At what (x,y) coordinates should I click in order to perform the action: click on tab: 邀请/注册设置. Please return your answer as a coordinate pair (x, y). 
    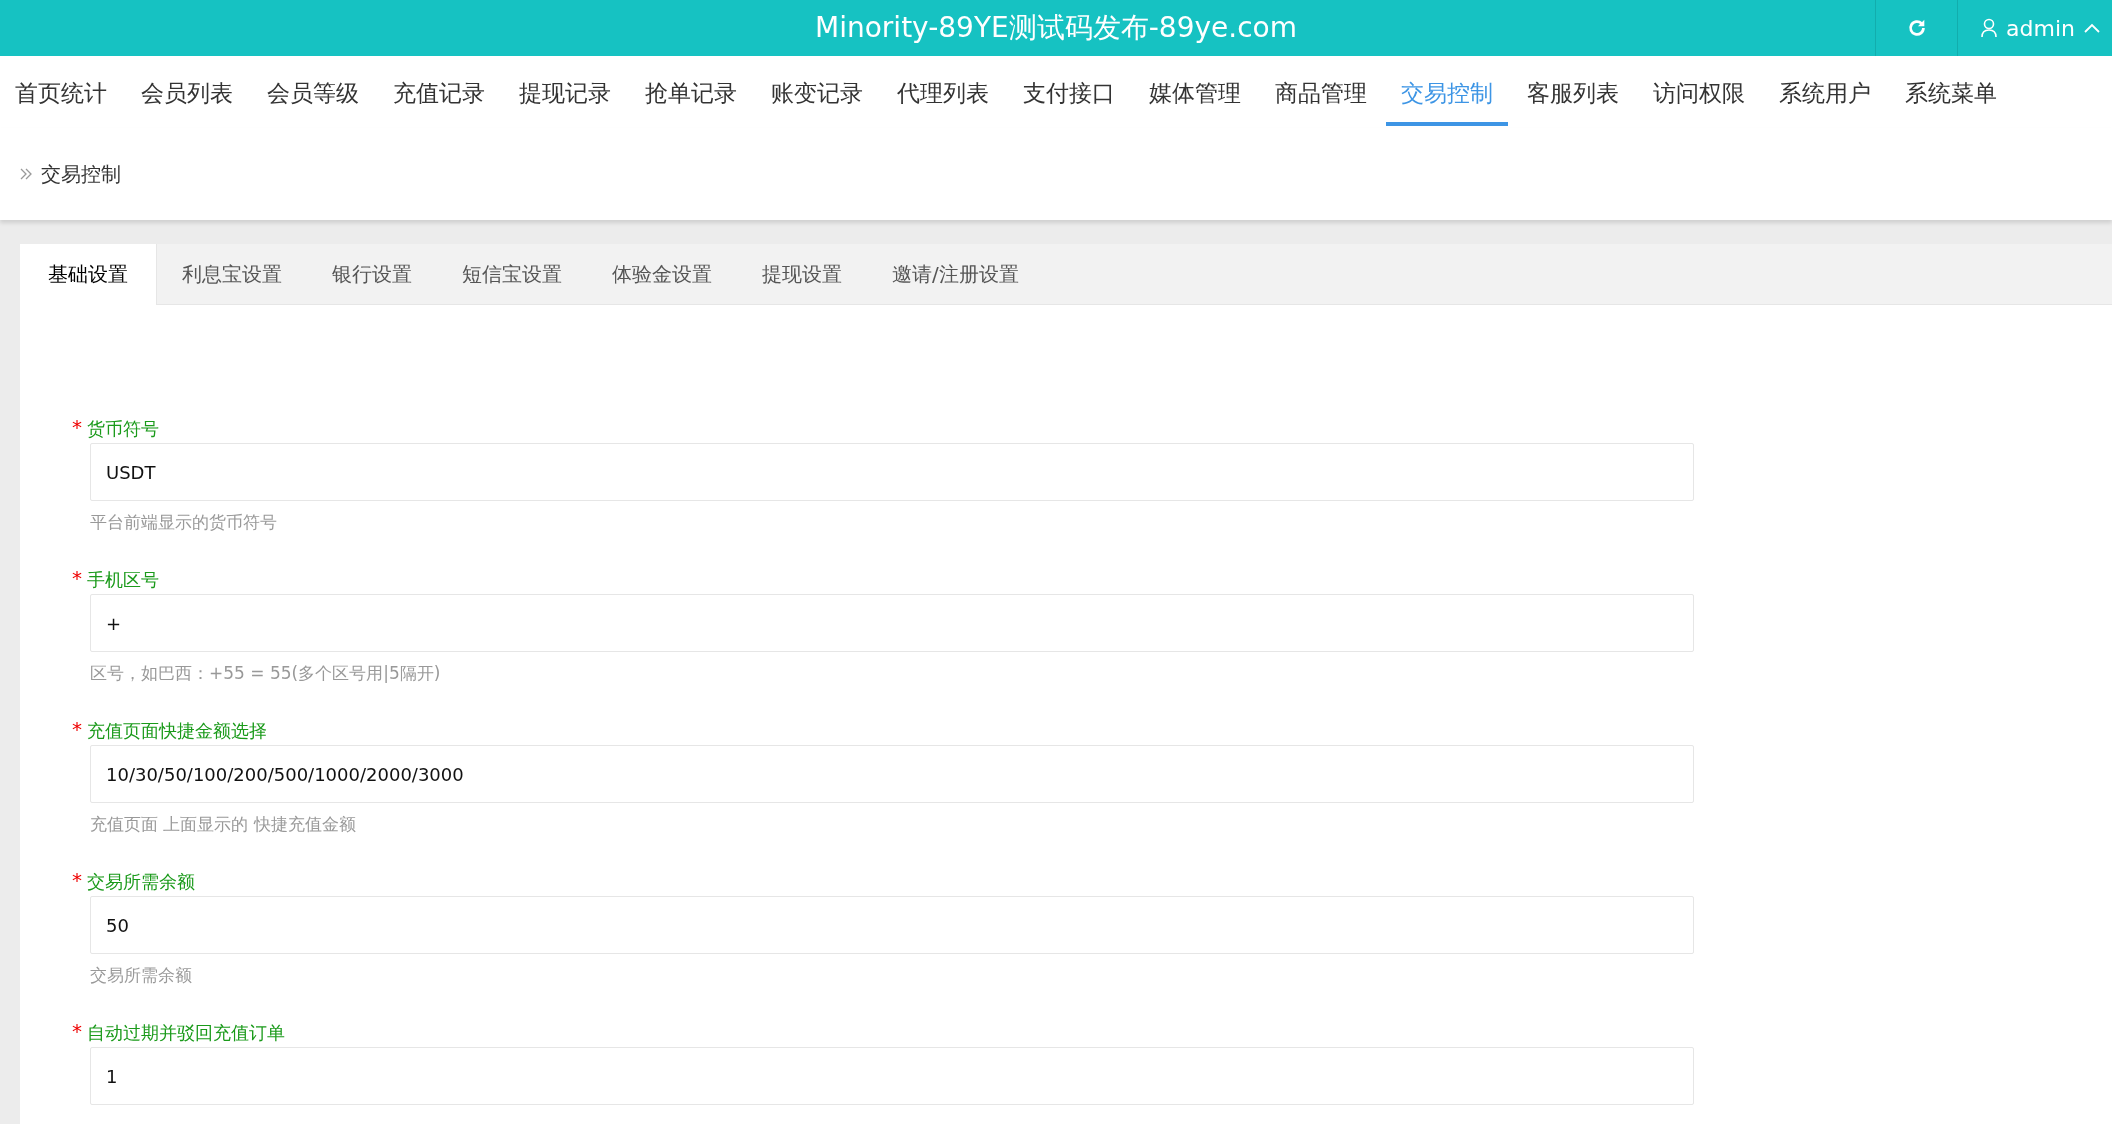
    Looking at the image, I should click on (955, 274).